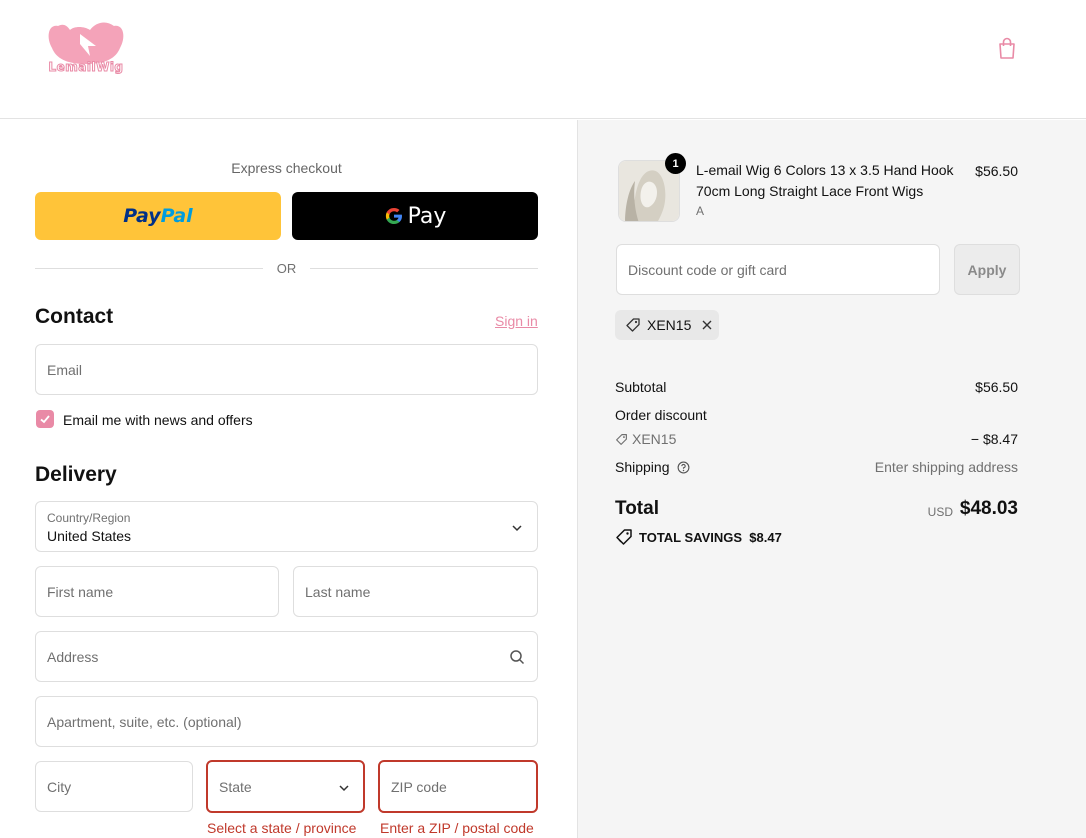 The height and width of the screenshot is (838, 1086). What do you see at coordinates (641, 387) in the screenshot?
I see `subtotal-label: Subtotal` at bounding box center [641, 387].